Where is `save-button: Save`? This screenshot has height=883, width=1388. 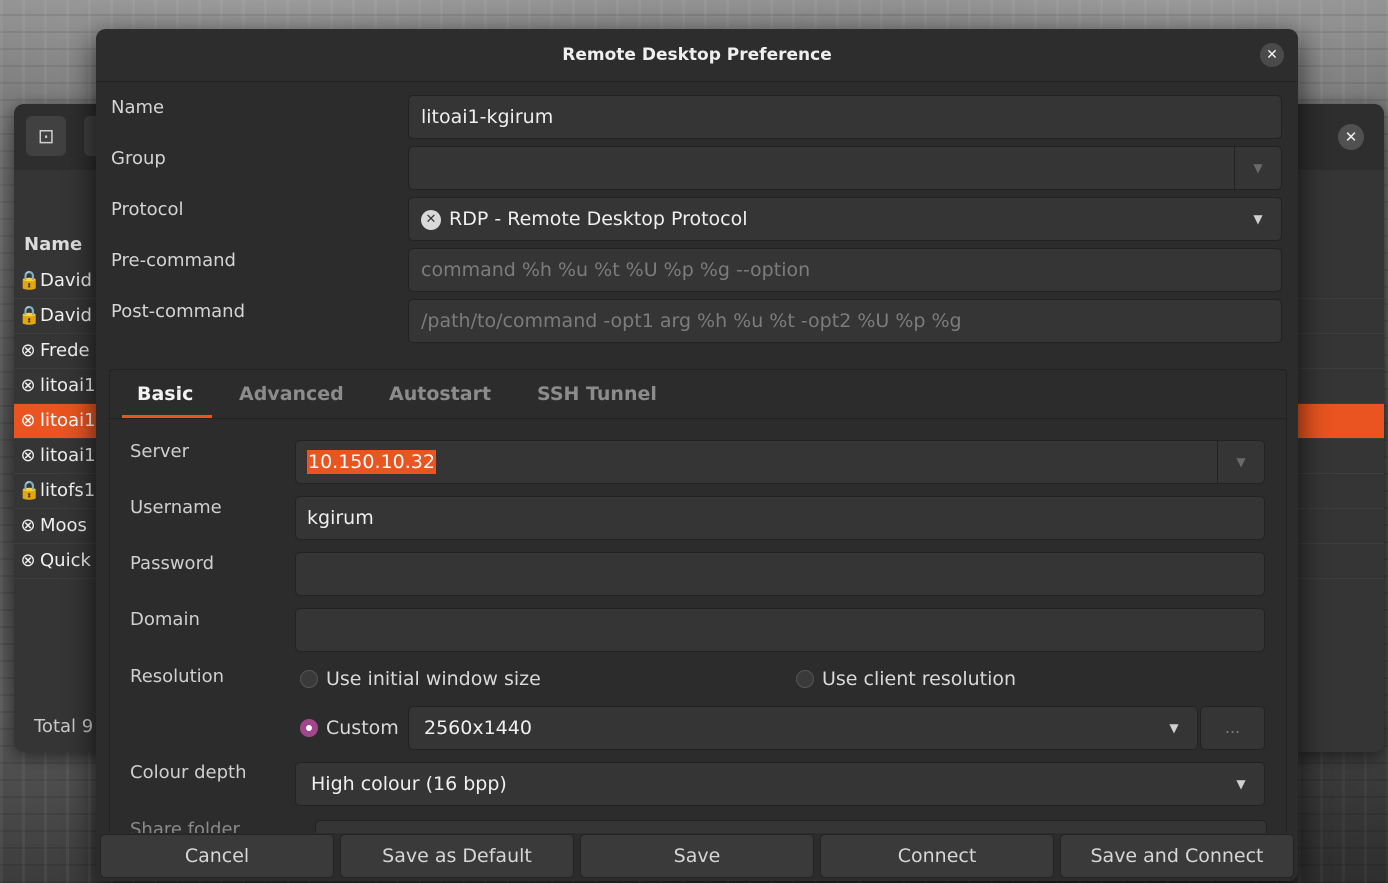
save-button: Save is located at coordinates (697, 856).